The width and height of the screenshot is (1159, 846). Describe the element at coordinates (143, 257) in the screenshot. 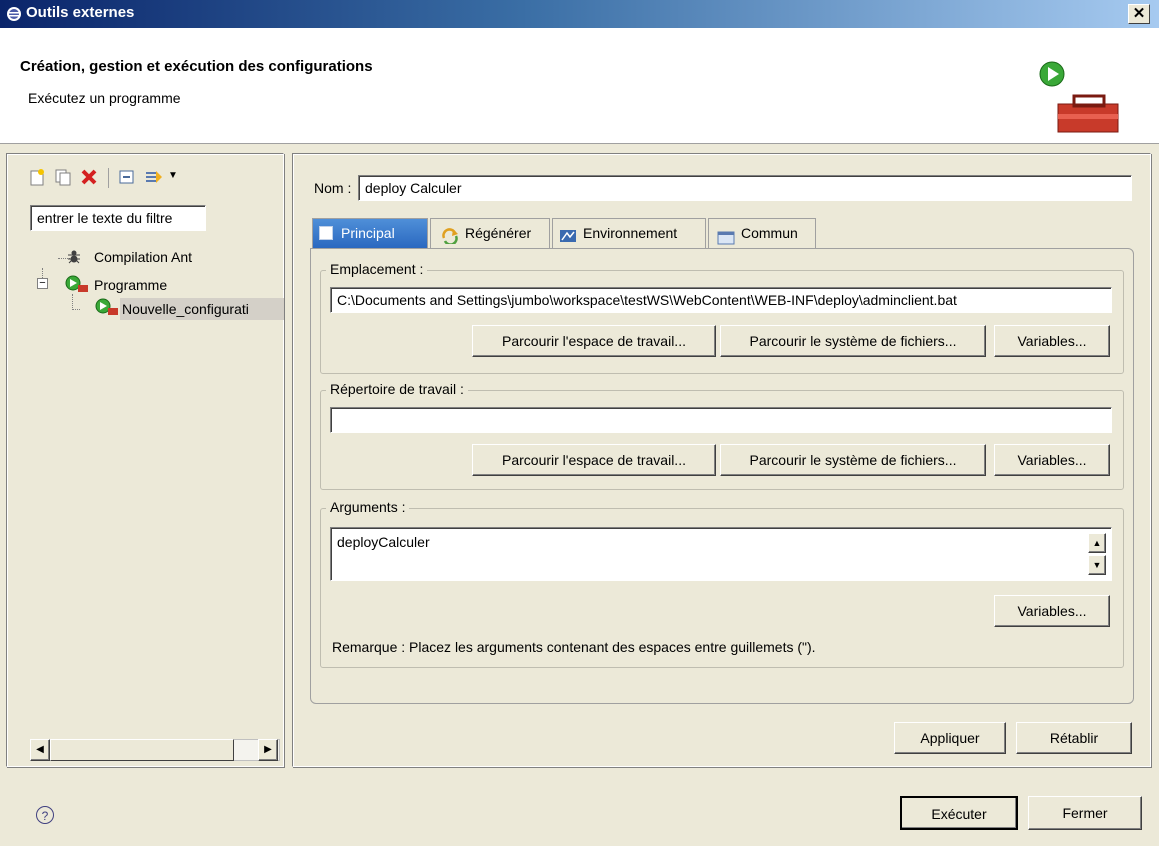

I see `tree-item-compilation-ant: Compilation Ant` at that location.